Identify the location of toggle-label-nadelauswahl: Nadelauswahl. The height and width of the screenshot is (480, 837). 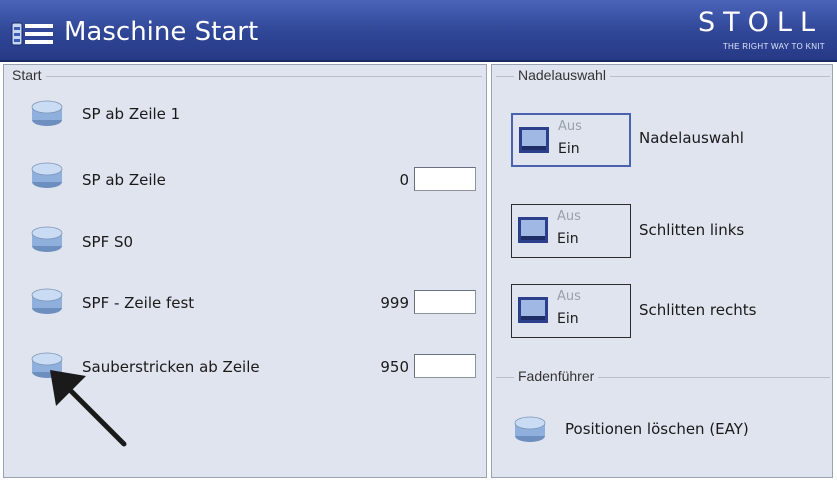
(691, 138).